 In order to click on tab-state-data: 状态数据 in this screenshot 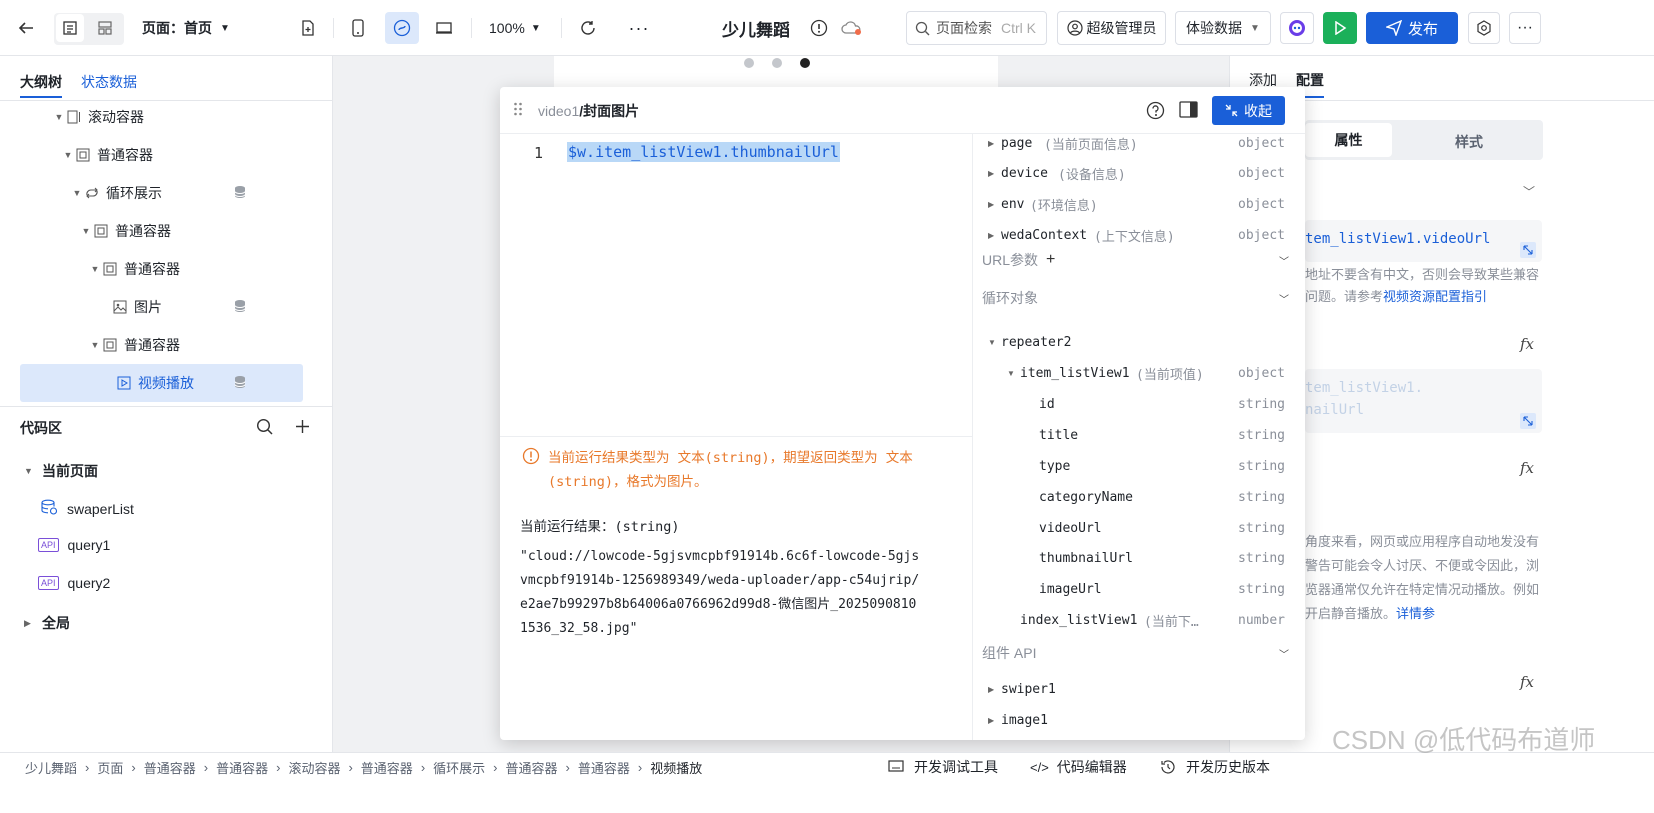, I will do `click(109, 82)`.